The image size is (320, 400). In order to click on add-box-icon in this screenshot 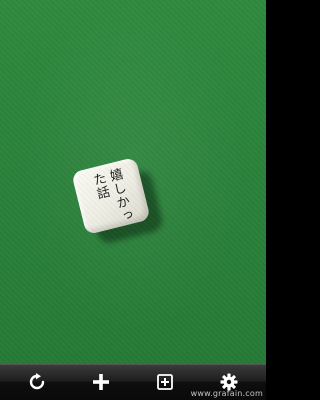, I will do `click(165, 382)`.